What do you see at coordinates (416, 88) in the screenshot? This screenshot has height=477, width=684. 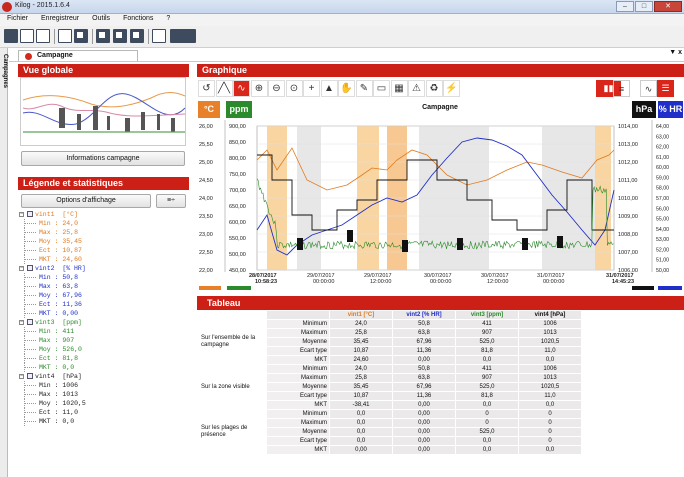 I see `alarm-icon: ⚠` at bounding box center [416, 88].